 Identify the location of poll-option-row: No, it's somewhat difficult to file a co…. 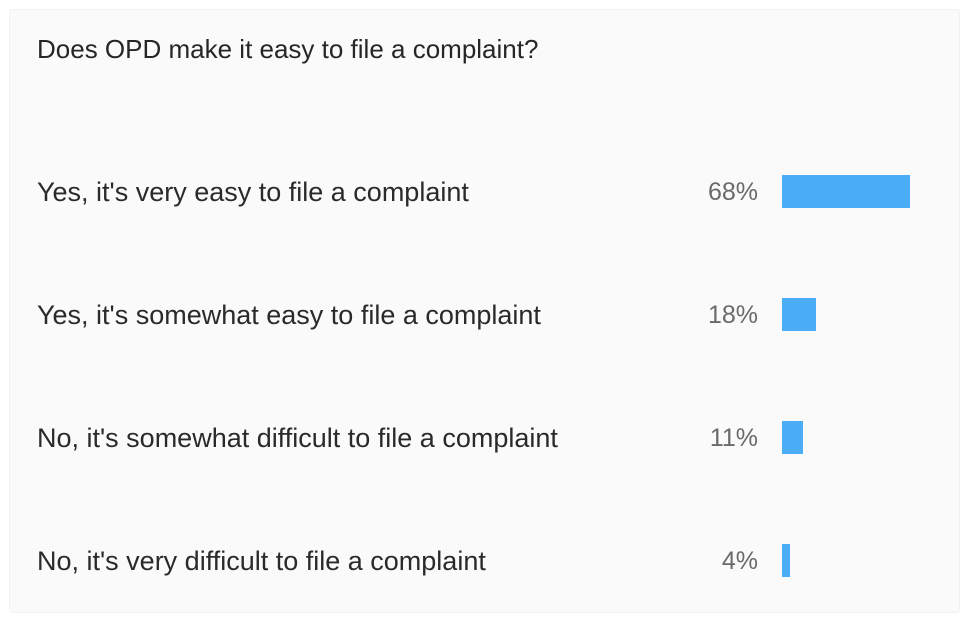
(484, 438).